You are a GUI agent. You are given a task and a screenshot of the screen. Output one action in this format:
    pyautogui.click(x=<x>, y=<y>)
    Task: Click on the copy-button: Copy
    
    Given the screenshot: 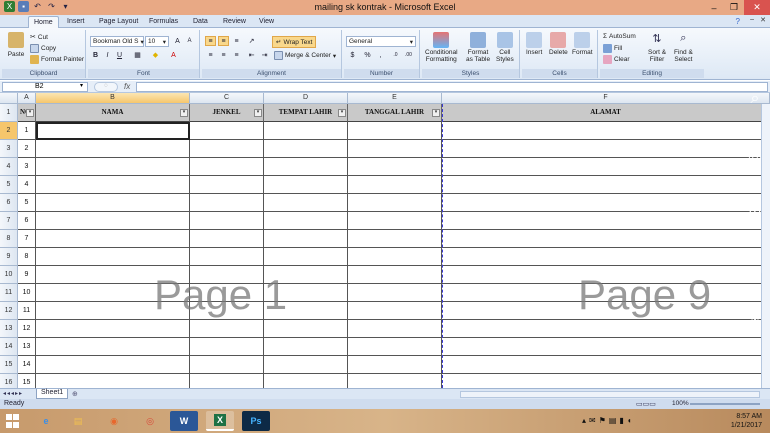 What is the action you would take?
    pyautogui.click(x=43, y=48)
    